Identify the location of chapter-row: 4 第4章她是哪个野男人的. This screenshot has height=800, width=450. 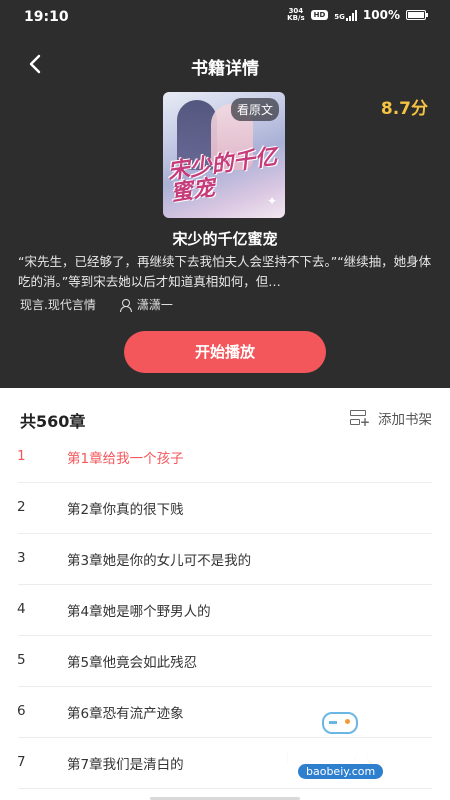
(225, 610).